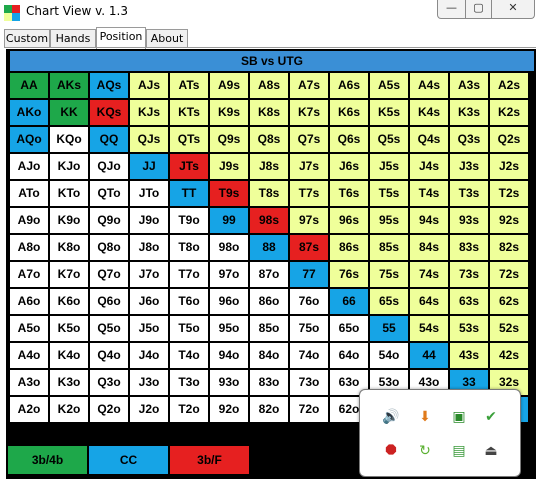  What do you see at coordinates (389, 166) in the screenshot?
I see `hand-cell: J5s` at bounding box center [389, 166].